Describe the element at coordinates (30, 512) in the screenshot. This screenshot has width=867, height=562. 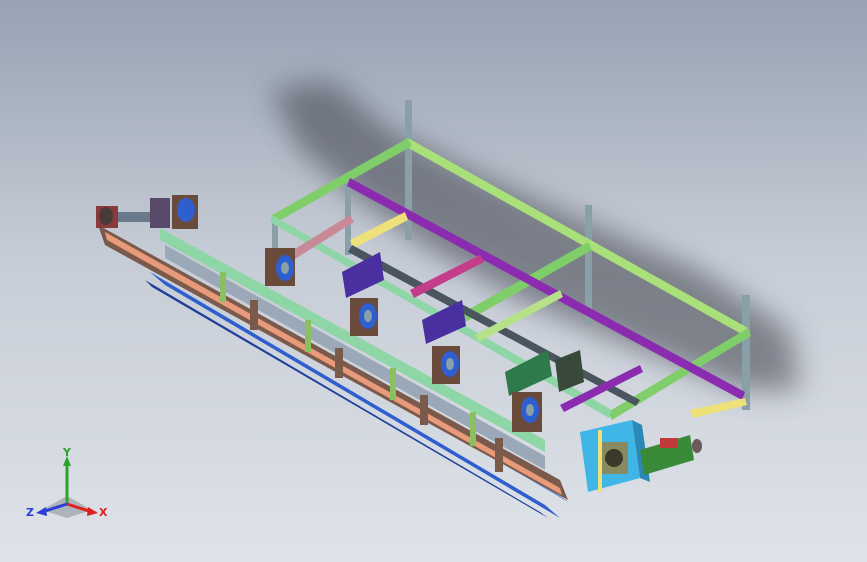
I see `z-axis-label: Z` at that location.